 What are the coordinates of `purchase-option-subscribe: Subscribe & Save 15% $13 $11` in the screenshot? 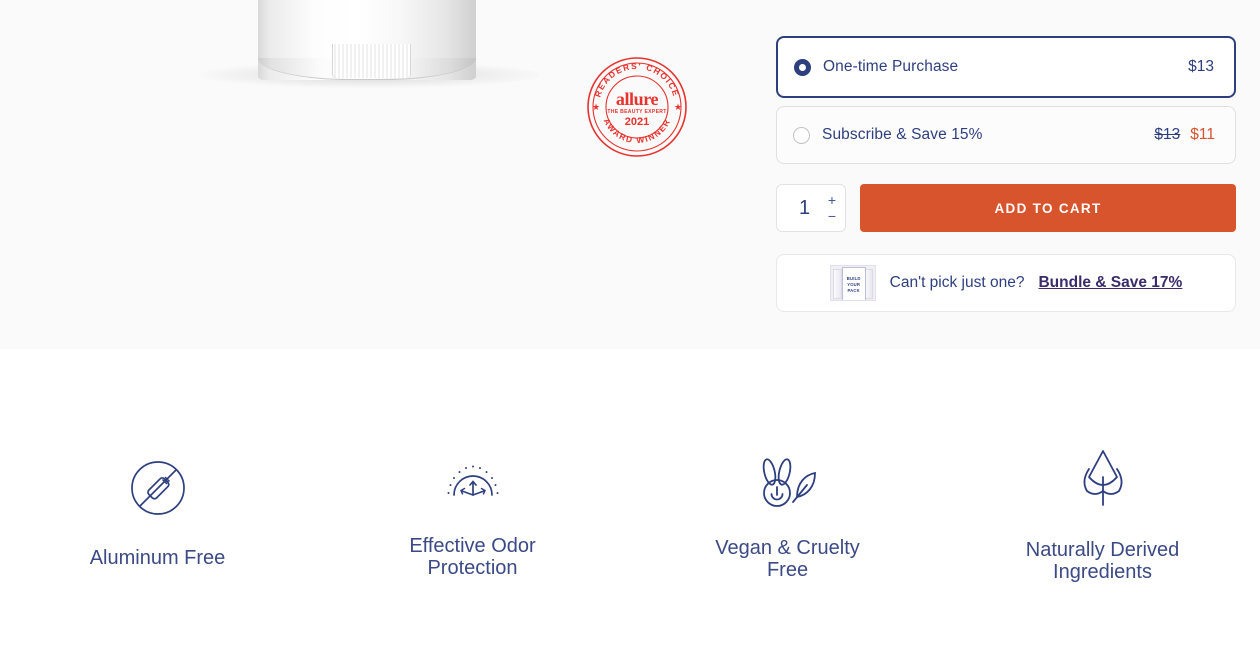 It's located at (1006, 135).